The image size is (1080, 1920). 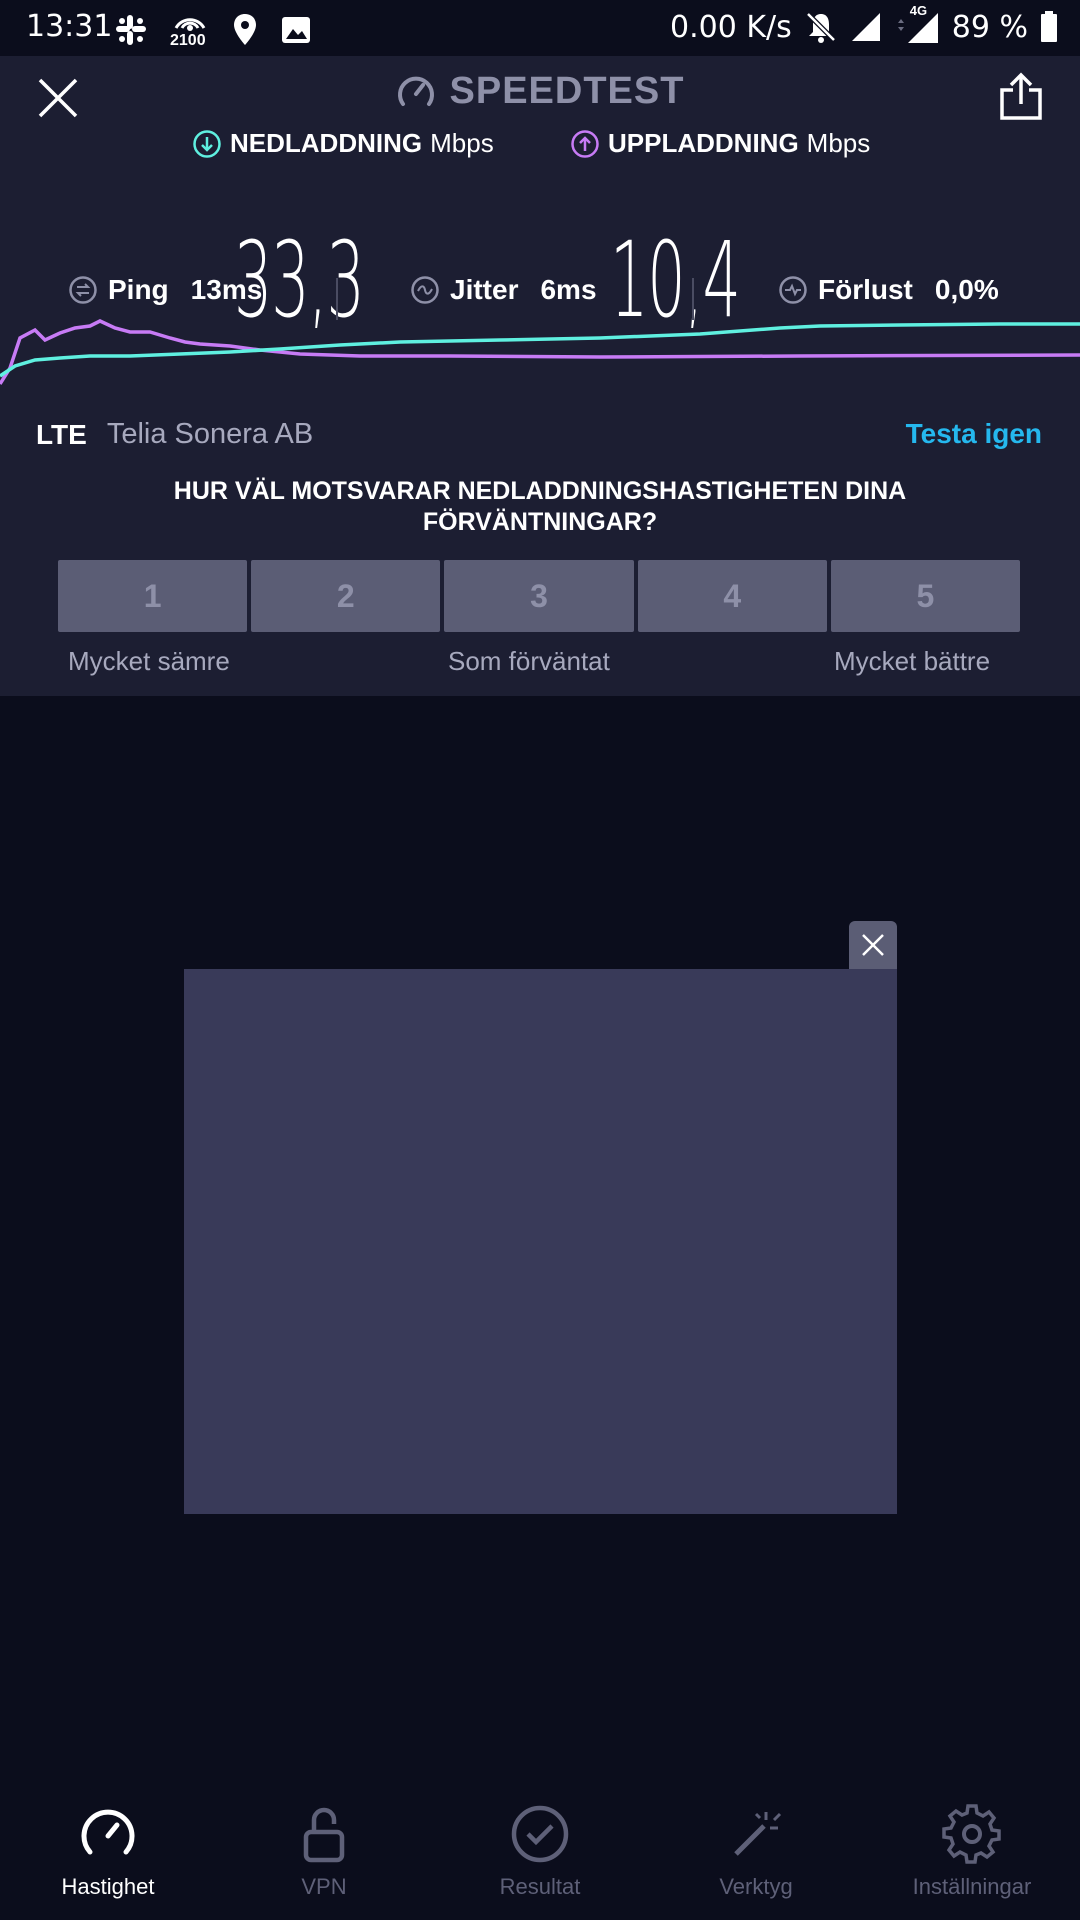 What do you see at coordinates (865, 27) in the screenshot?
I see `signal-icon` at bounding box center [865, 27].